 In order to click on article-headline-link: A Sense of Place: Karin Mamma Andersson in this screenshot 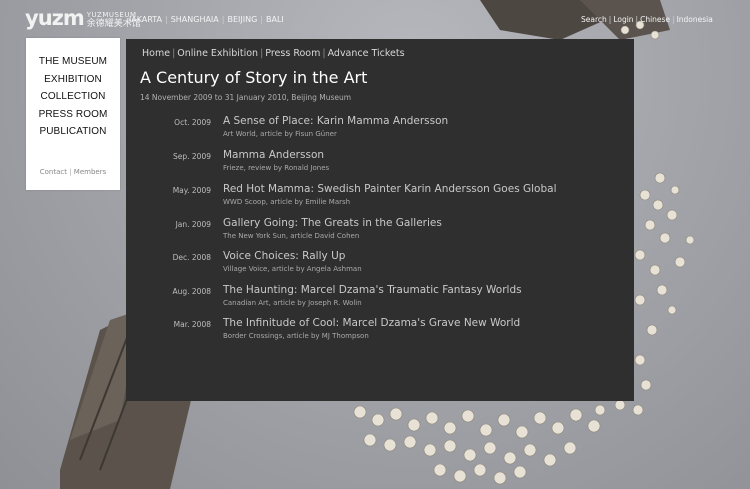, I will do `click(335, 121)`.